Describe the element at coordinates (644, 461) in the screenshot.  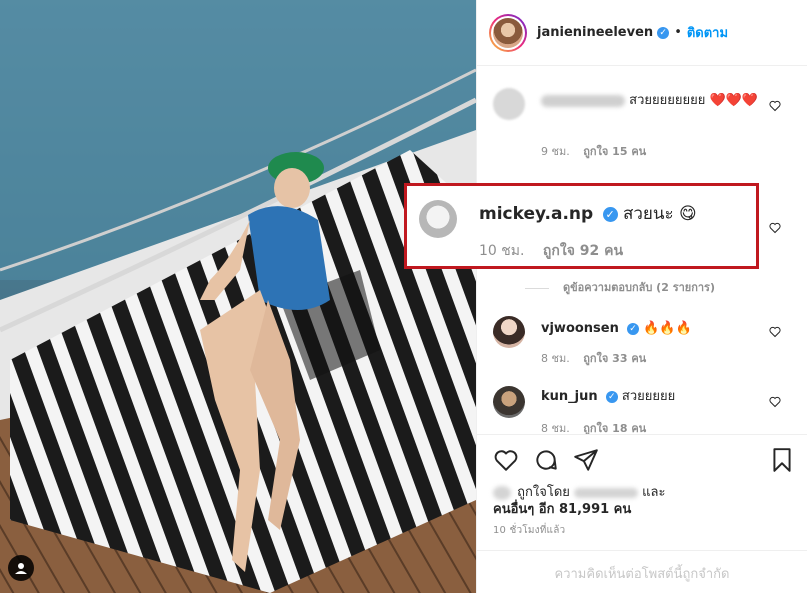
I see `action-icons` at that location.